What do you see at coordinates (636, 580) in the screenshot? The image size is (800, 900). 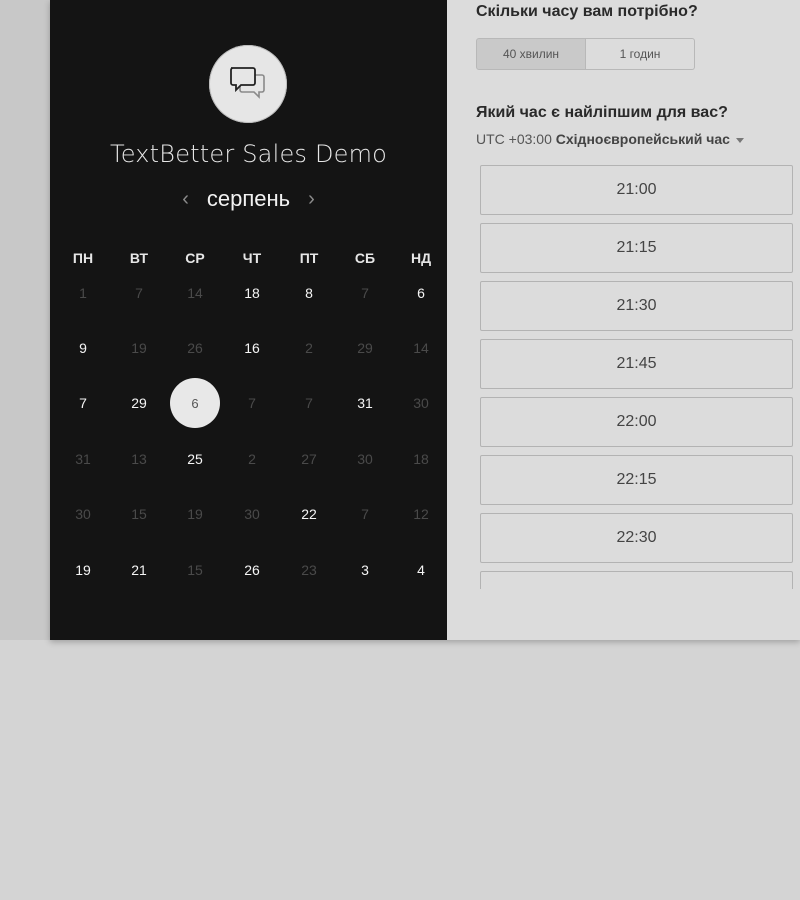 I see `time-slot-button` at bounding box center [636, 580].